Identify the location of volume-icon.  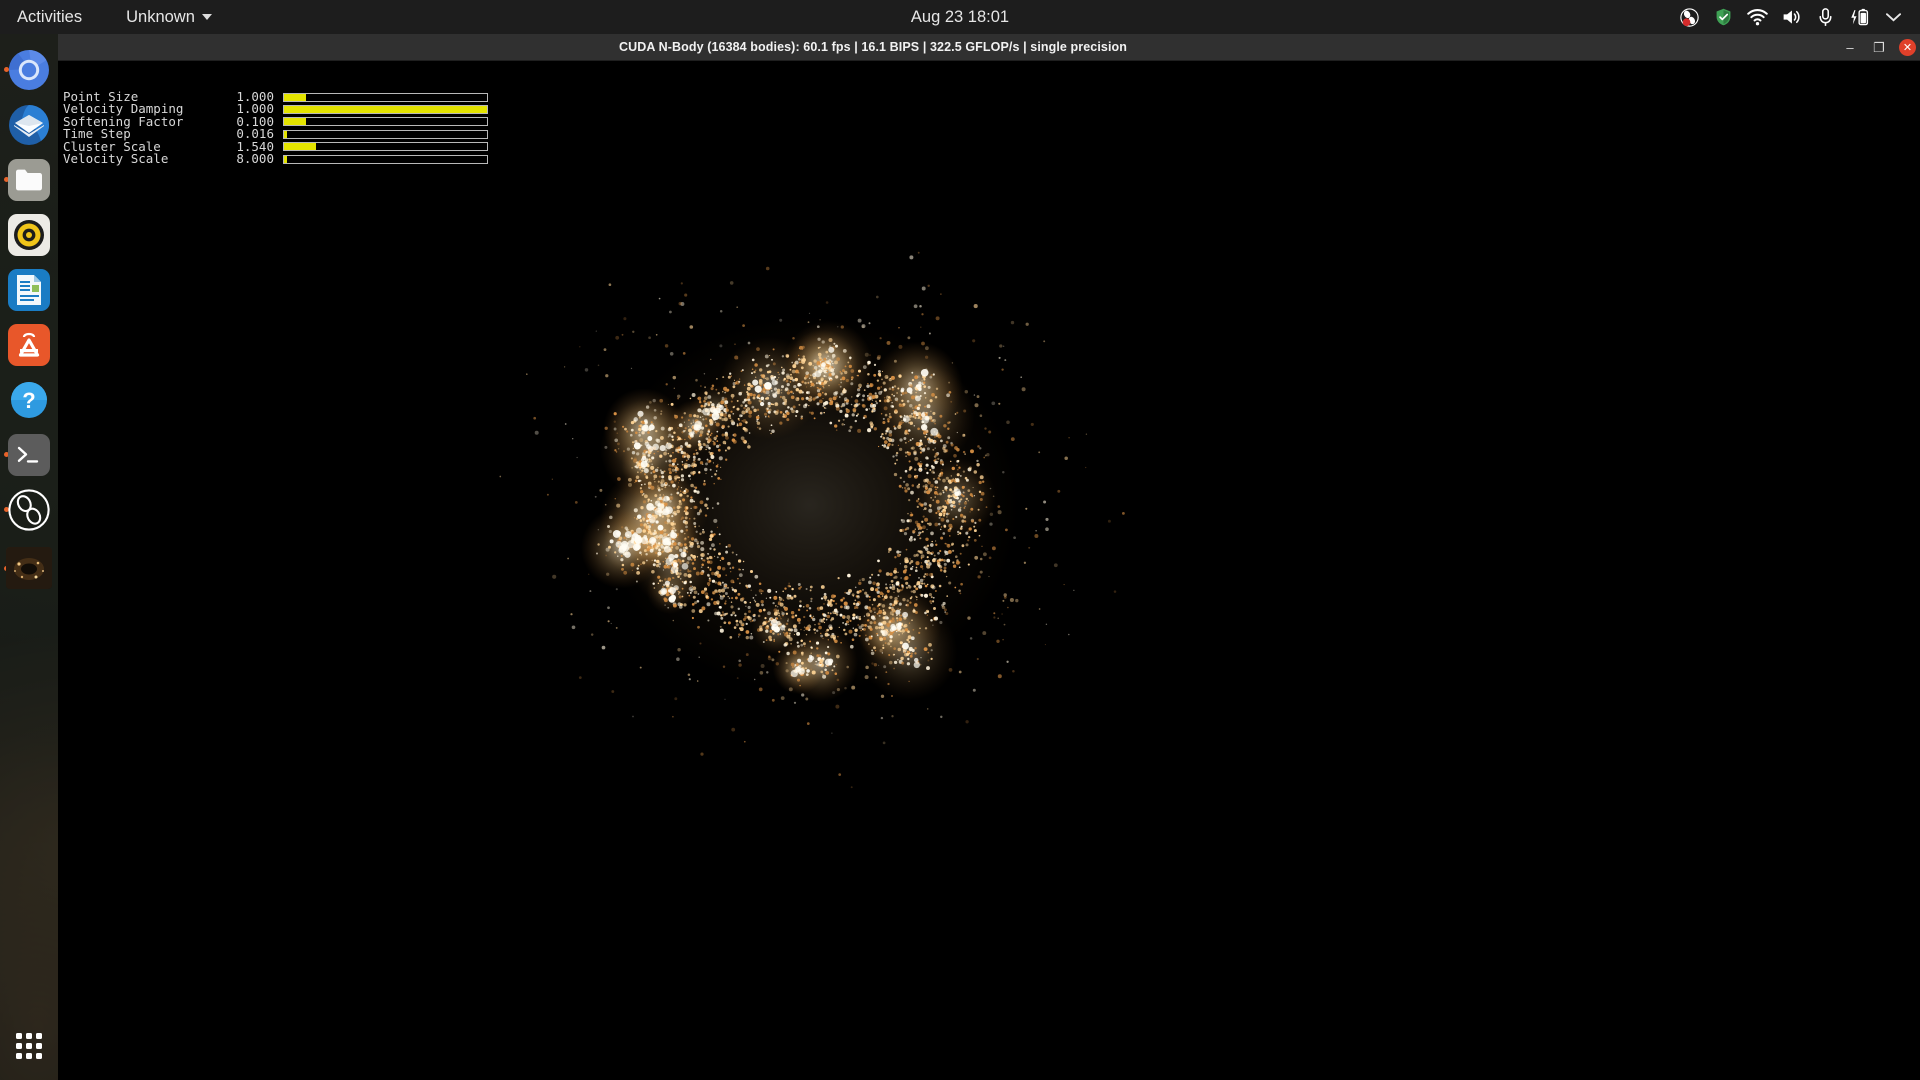
(1791, 17).